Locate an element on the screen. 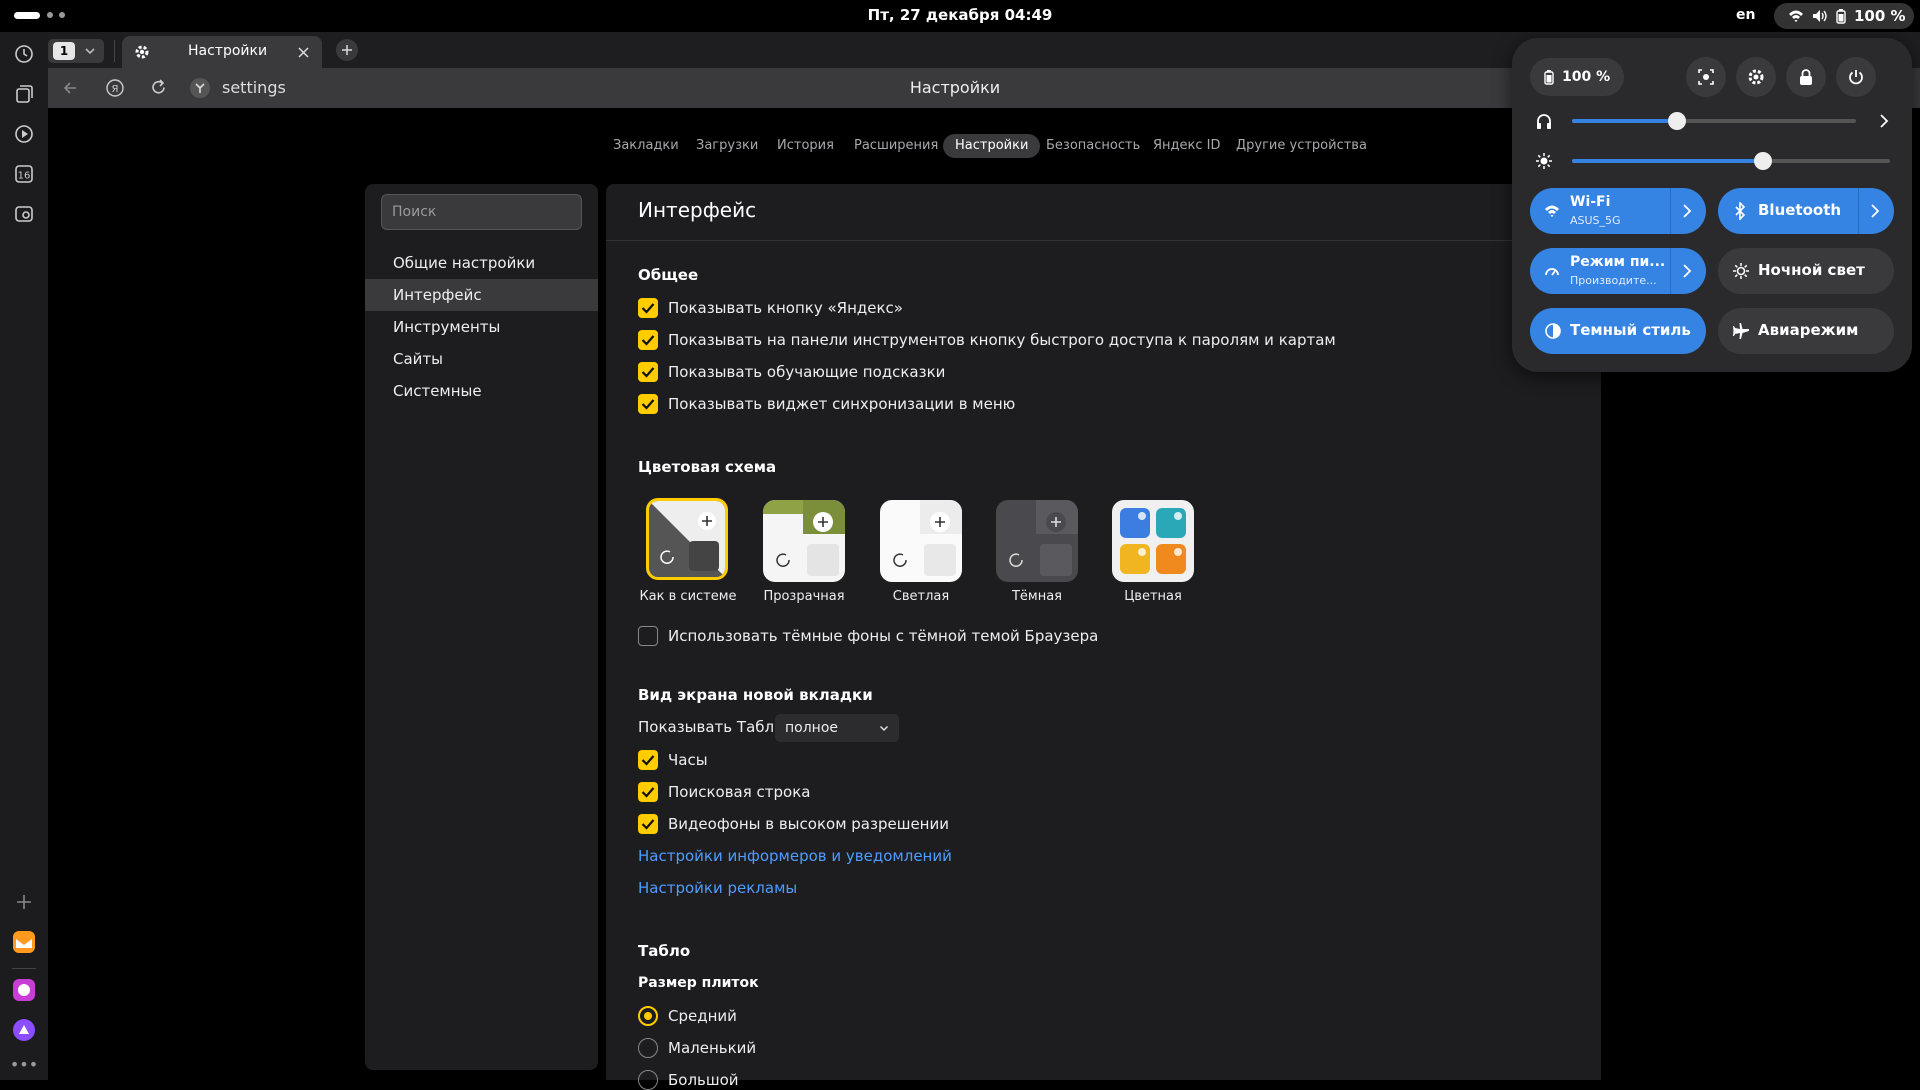 Image resolution: width=1920 pixels, height=1090 pixels. nav-downloads: Загрузки is located at coordinates (727, 146).